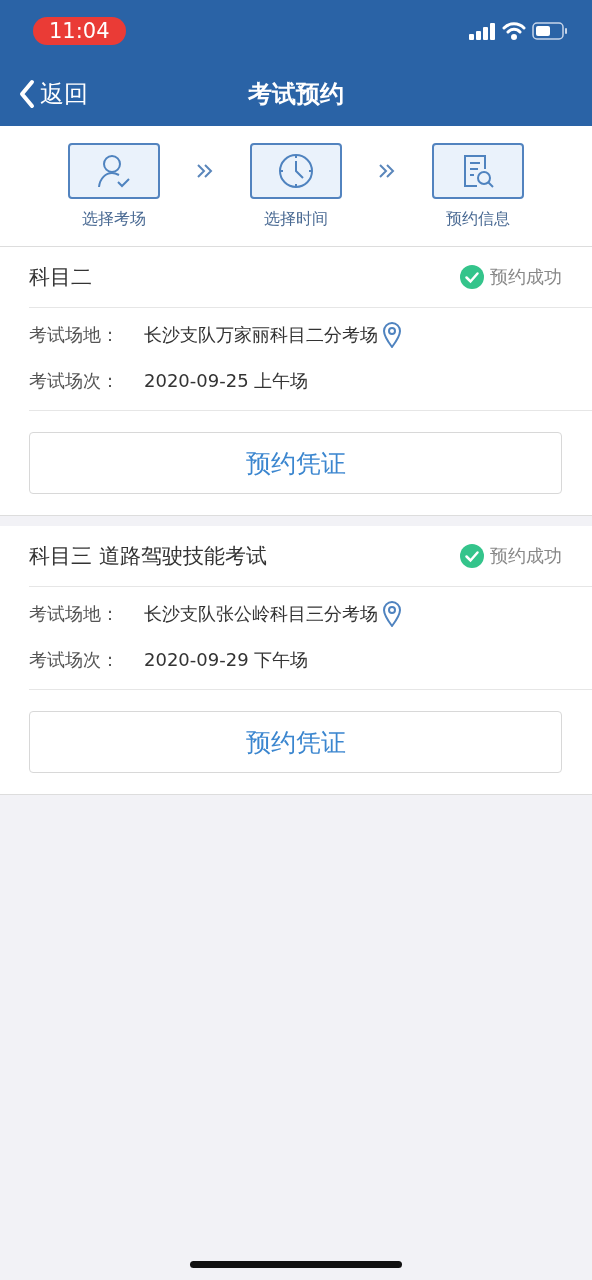 The image size is (592, 1280). I want to click on step-label: 预约信息, so click(478, 219).